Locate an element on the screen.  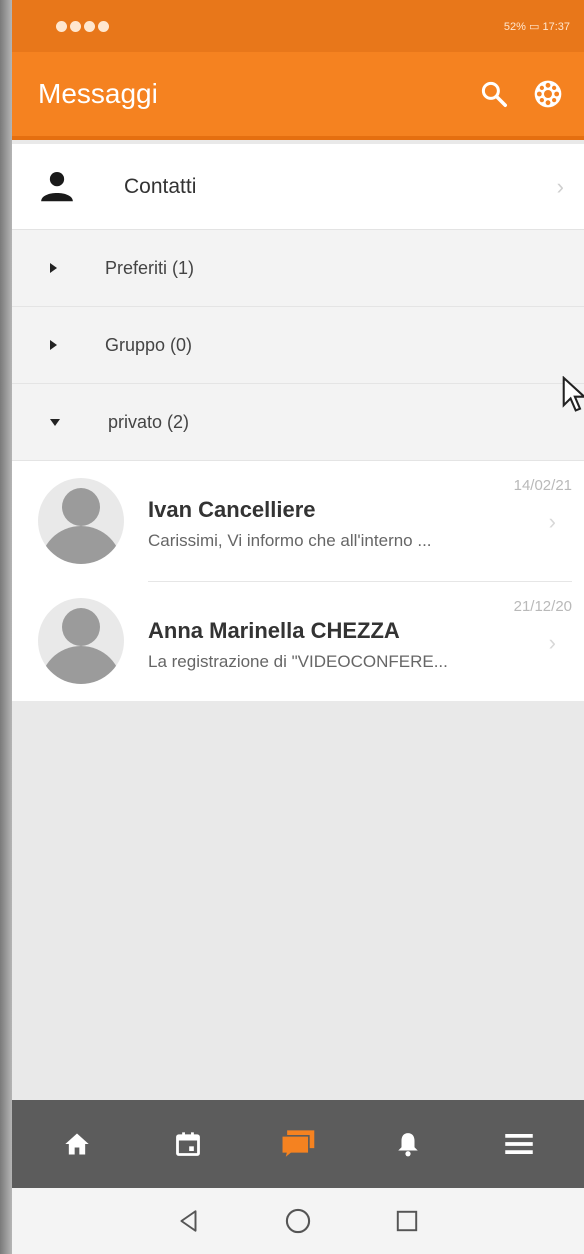
home-icon is located at coordinates (77, 1144).